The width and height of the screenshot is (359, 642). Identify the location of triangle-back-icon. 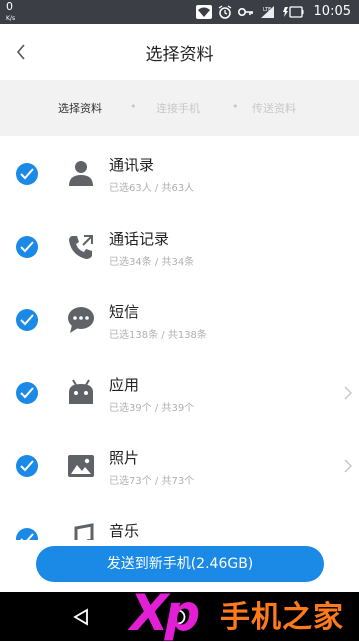
(80, 617).